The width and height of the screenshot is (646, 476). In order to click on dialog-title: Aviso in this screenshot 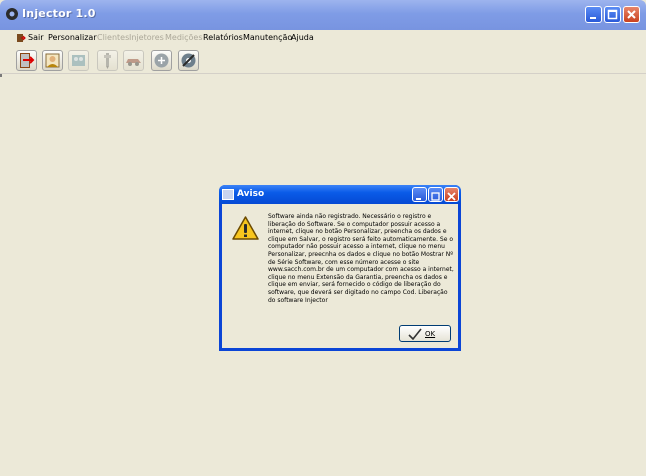, I will do `click(251, 194)`.